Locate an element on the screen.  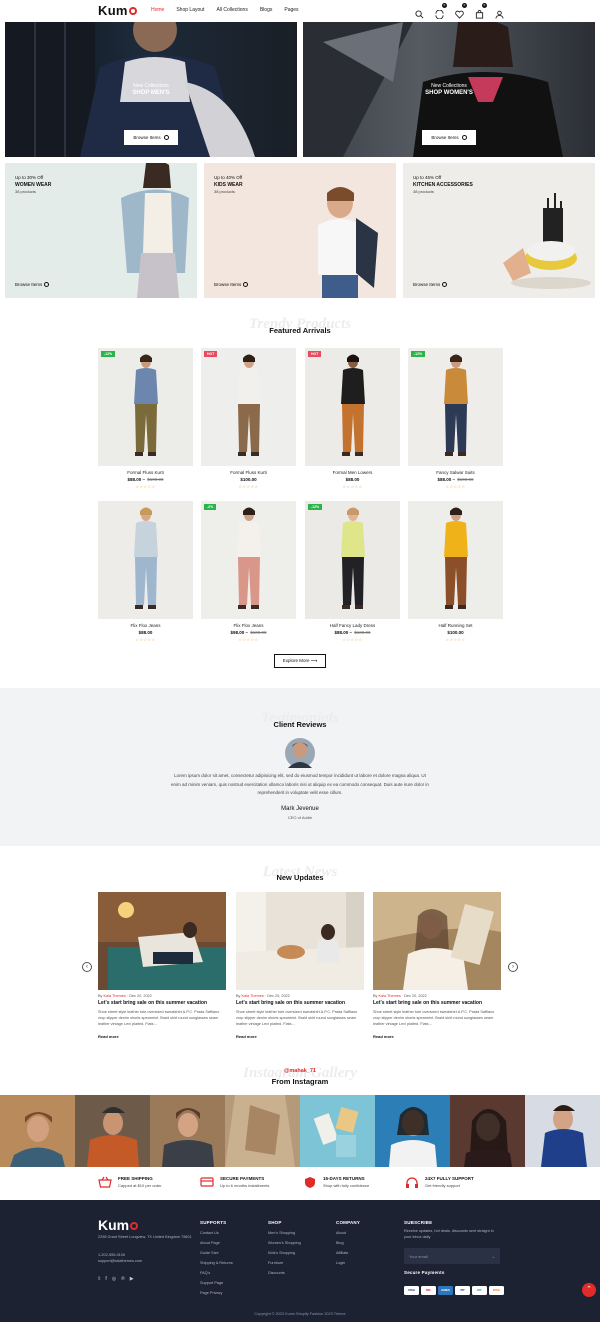
footer-logo: Kum is located at coordinates (118, 1225).